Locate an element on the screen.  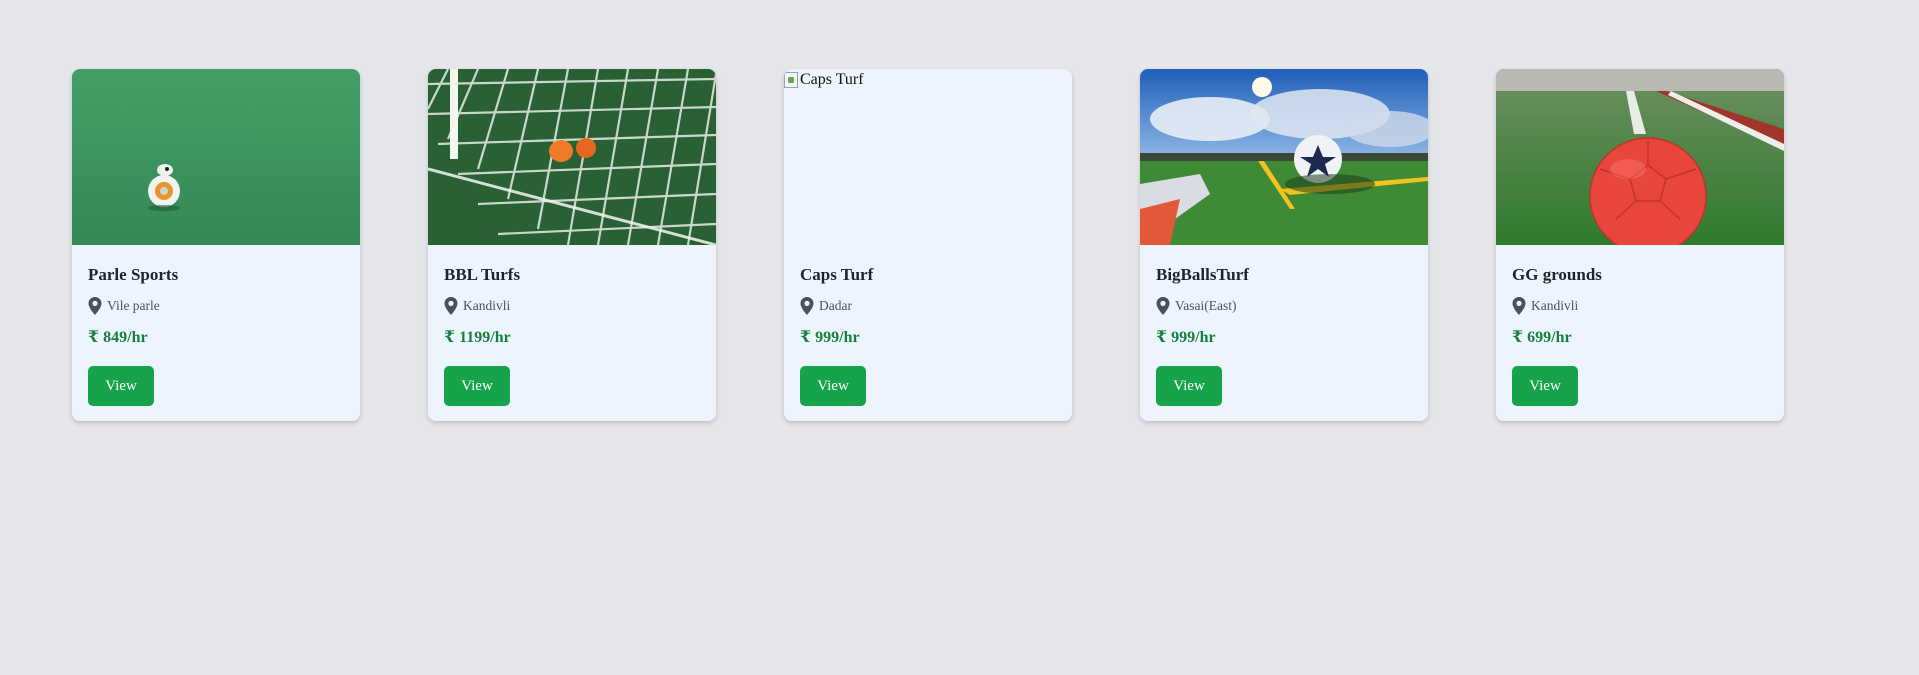
image-alt-text: Caps Turf is located at coordinates (832, 79).